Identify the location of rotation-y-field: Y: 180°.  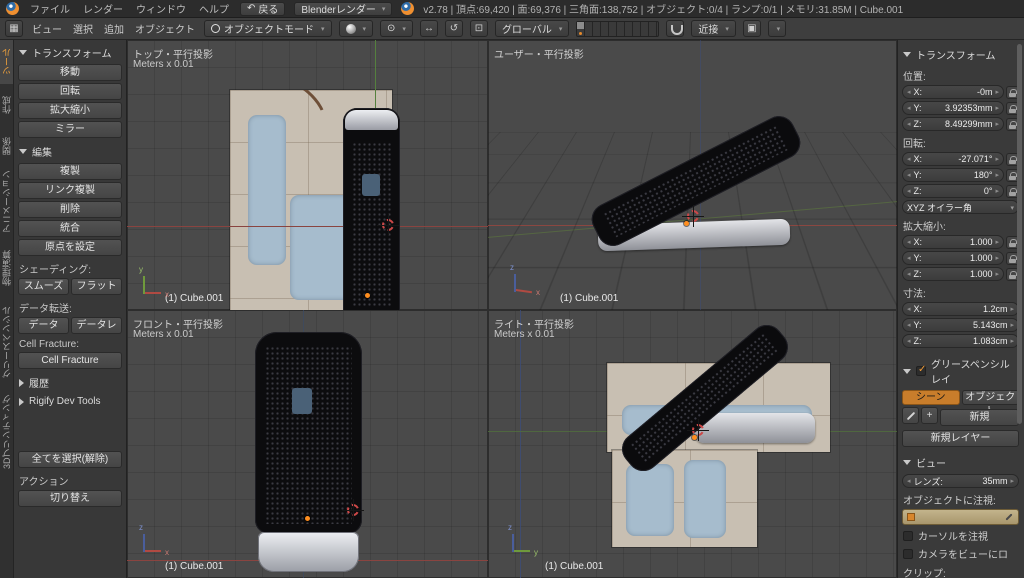
(953, 175).